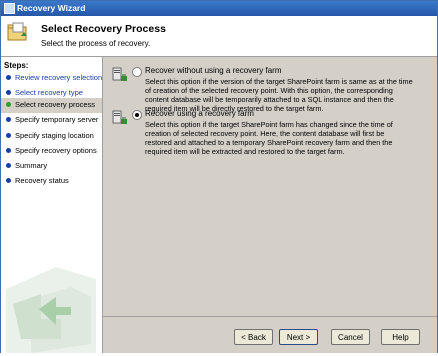  I want to click on option-label-with-farm: Recover using a recovery farm, so click(199, 113).